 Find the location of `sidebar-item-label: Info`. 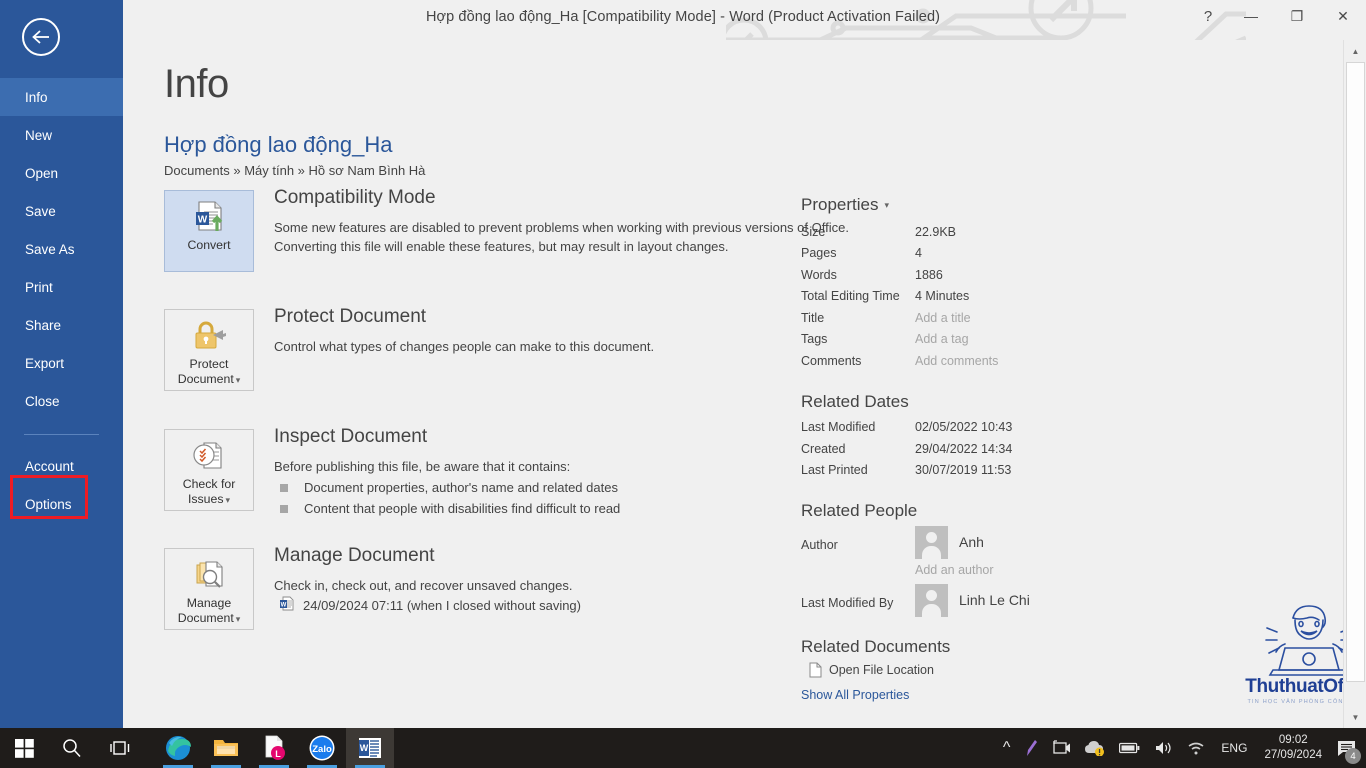

sidebar-item-label: Info is located at coordinates (36, 97).